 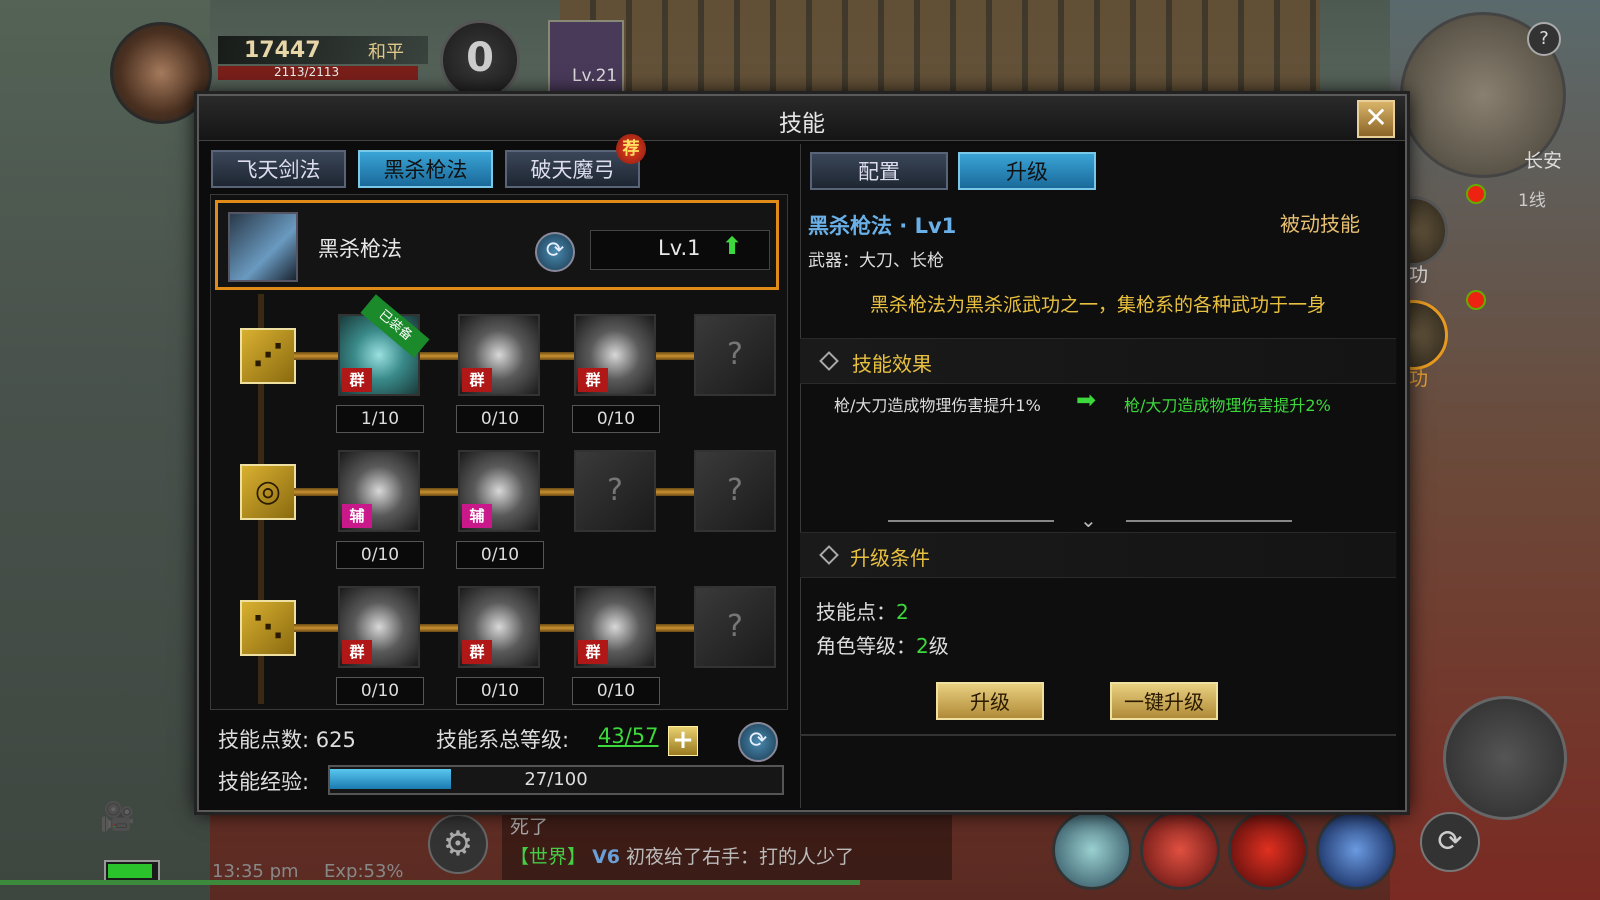 I want to click on tab-heisha-spear: 黑杀枪法, so click(x=425, y=169).